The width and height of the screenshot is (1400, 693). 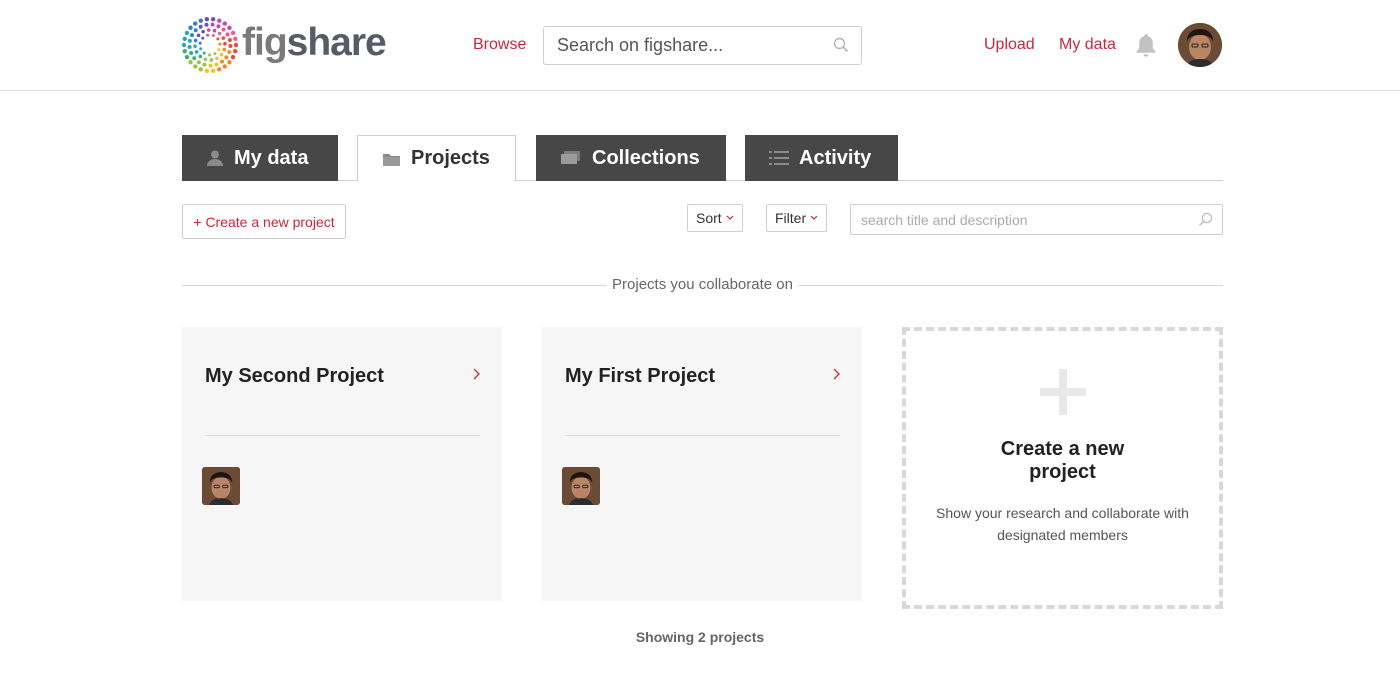 I want to click on chevron-down-icon, so click(x=730, y=218).